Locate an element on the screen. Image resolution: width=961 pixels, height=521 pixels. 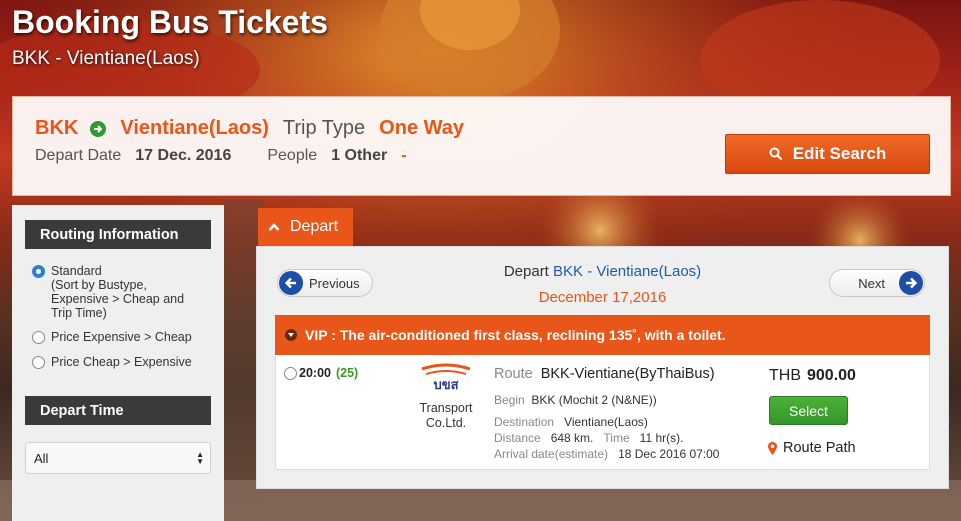
page-title: Booking Bus Tickets is located at coordinates (170, 22).